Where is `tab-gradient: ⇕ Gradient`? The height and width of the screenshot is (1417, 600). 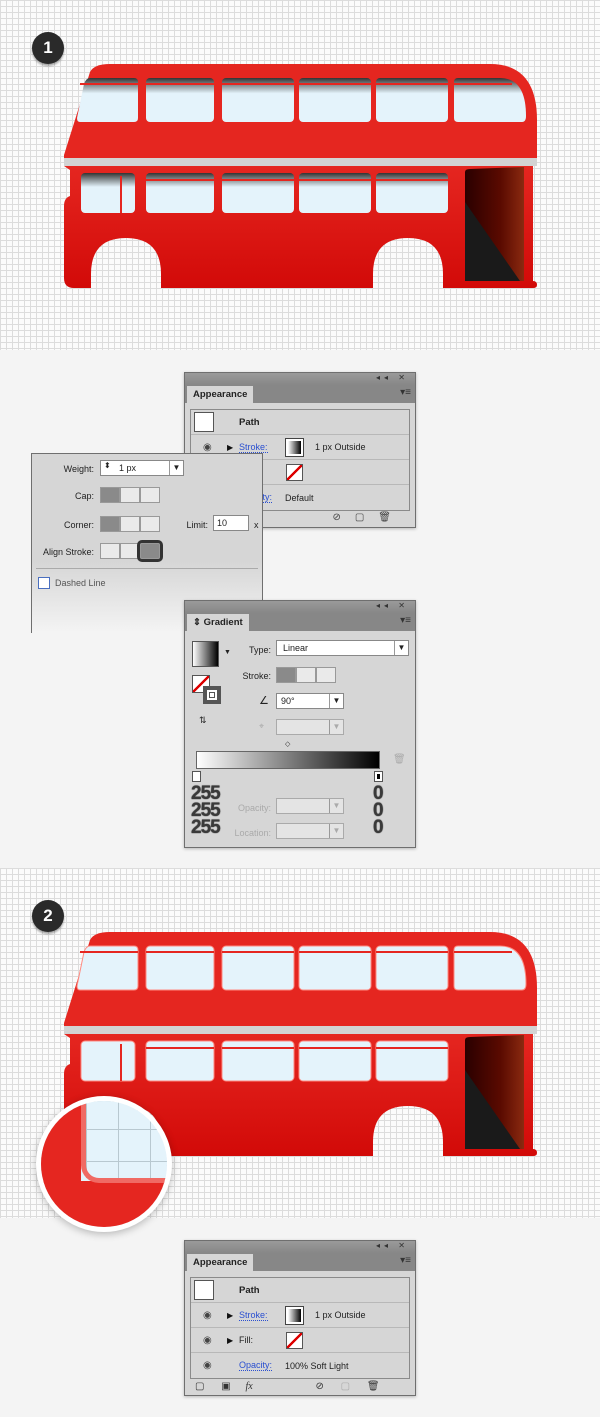
tab-gradient: ⇕ Gradient is located at coordinates (218, 622).